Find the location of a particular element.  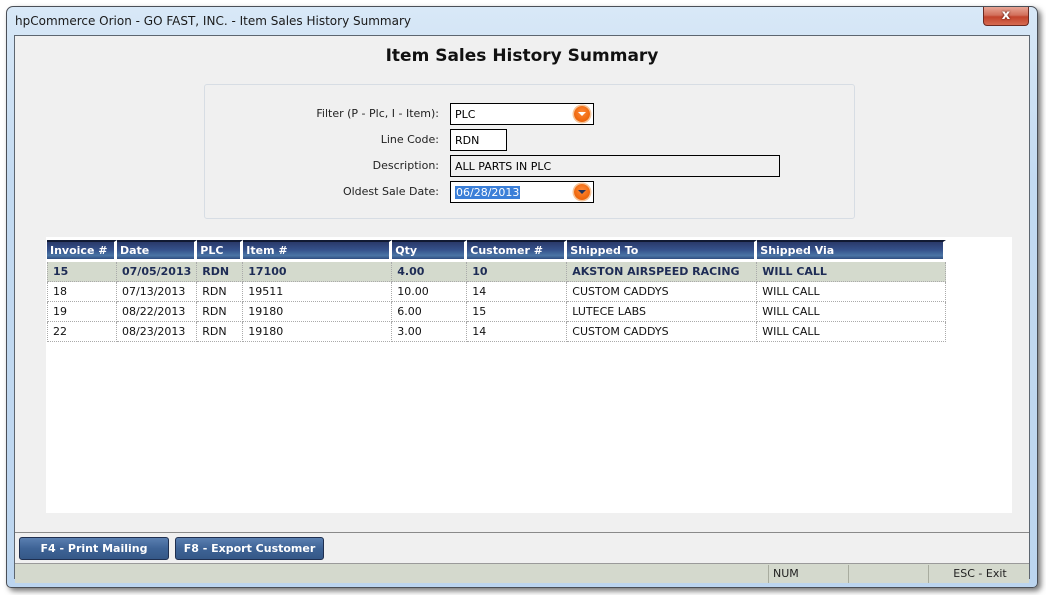

cell-shipped-to: LUTECE LABS is located at coordinates (662, 312).